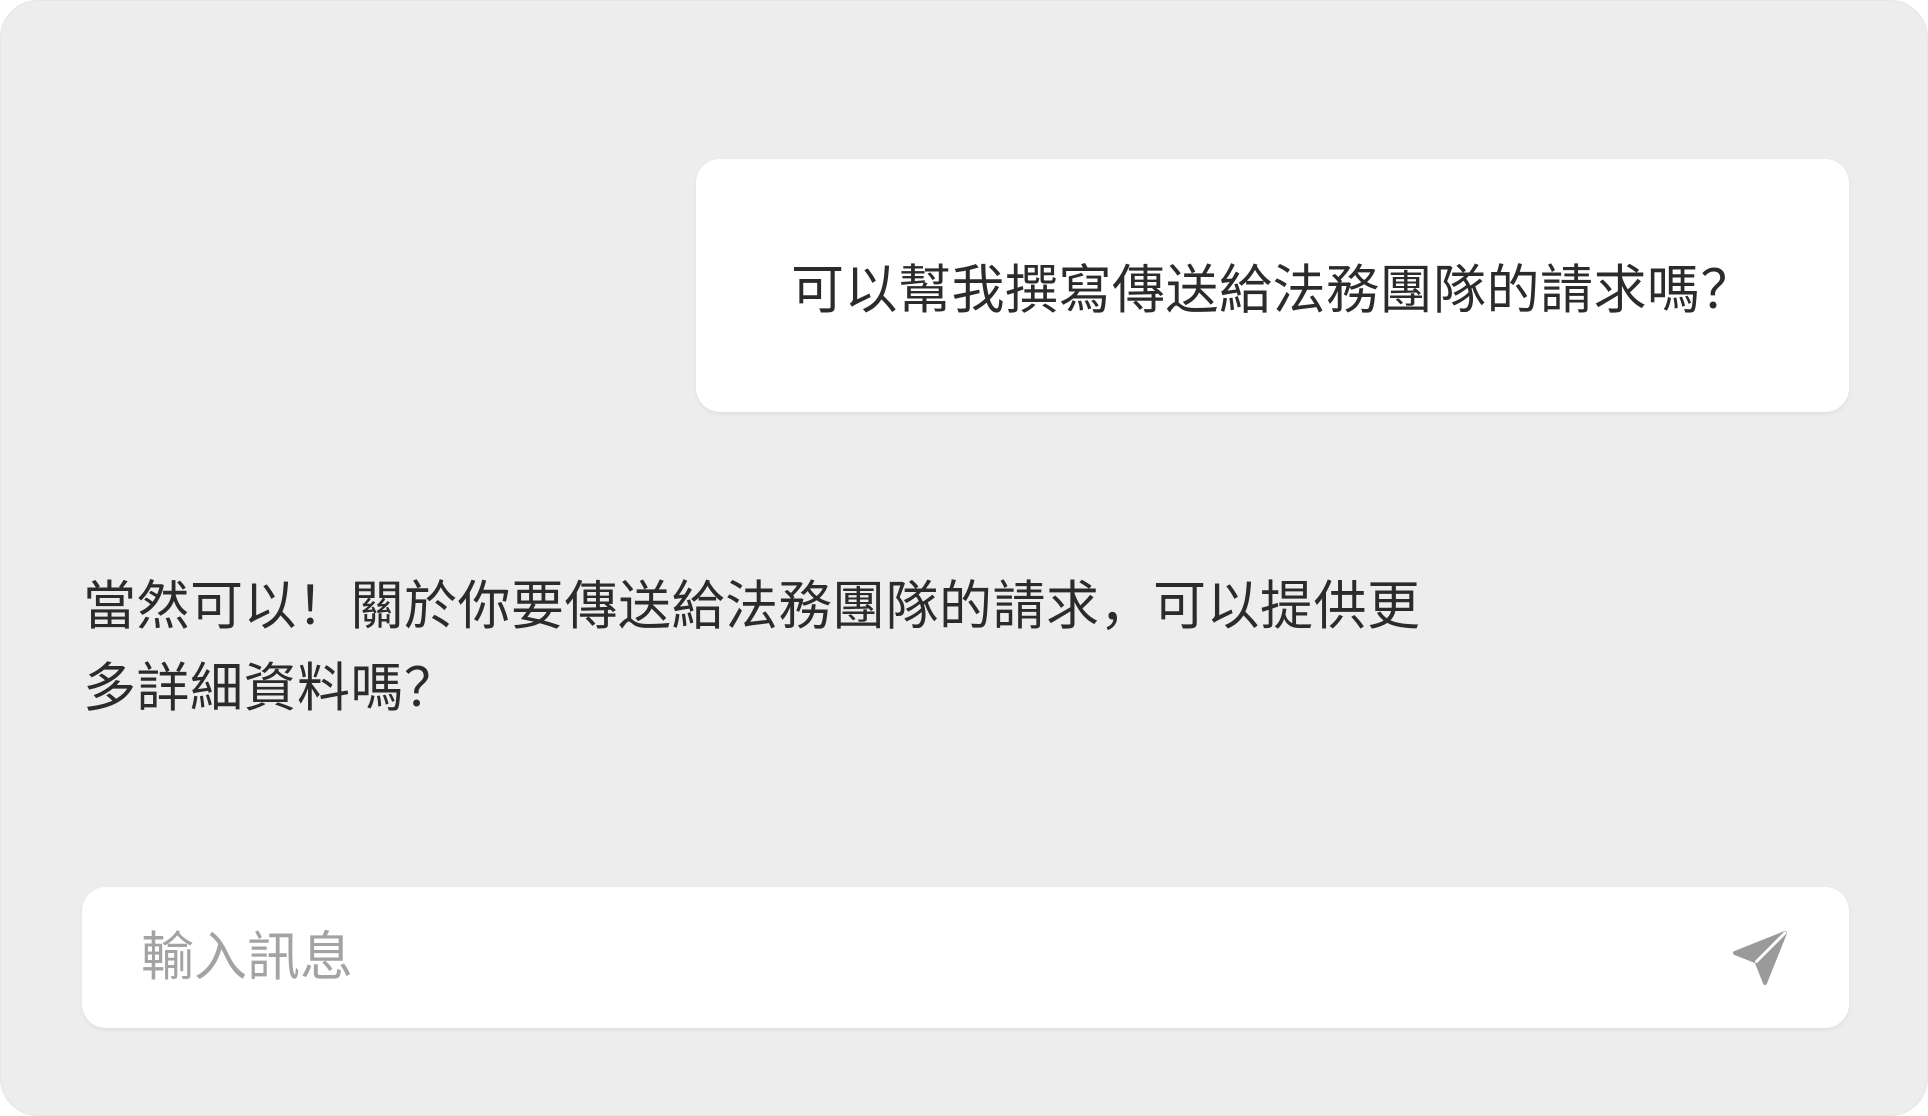  I want to click on send-button, so click(1760, 958).